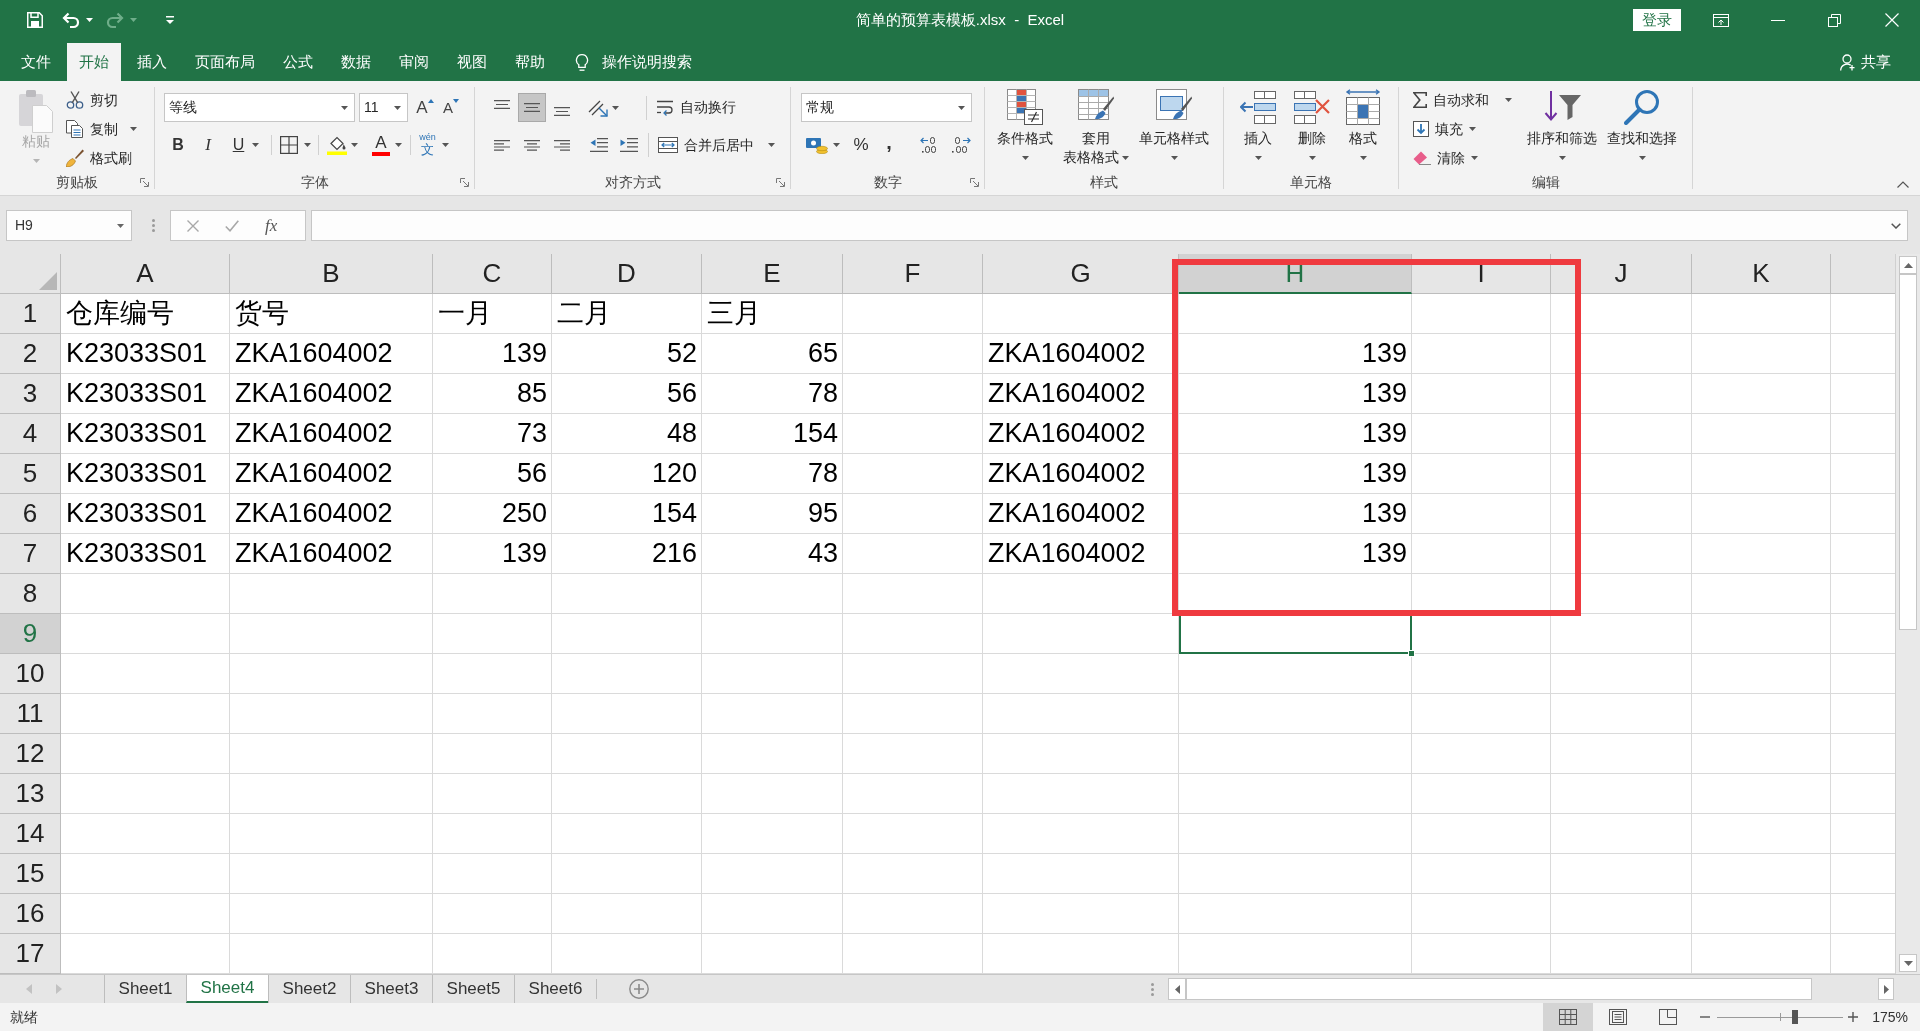 Image resolution: width=1920 pixels, height=1031 pixels. What do you see at coordinates (668, 145) in the screenshot?
I see `merge-center-icon` at bounding box center [668, 145].